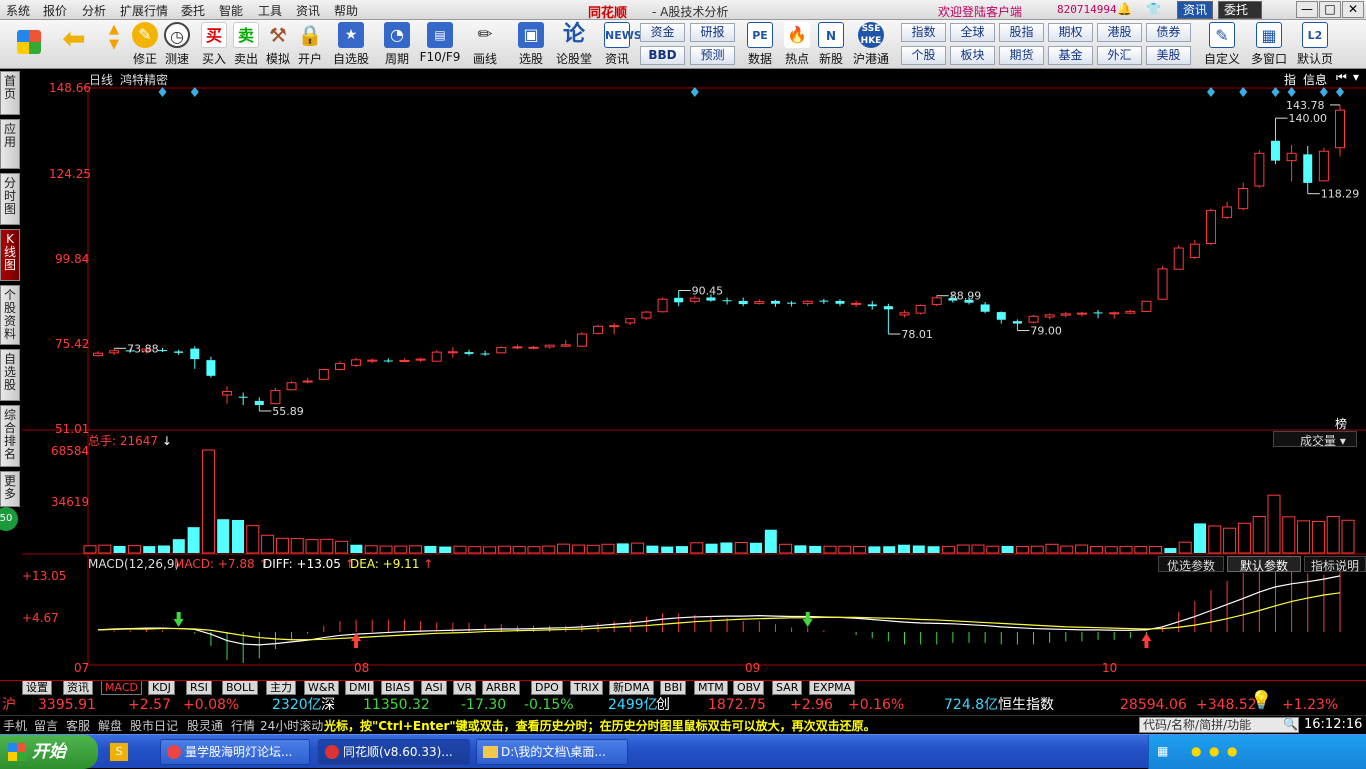 This screenshot has height=769, width=1366. I want to click on info-quote: 行情, so click(243, 725).